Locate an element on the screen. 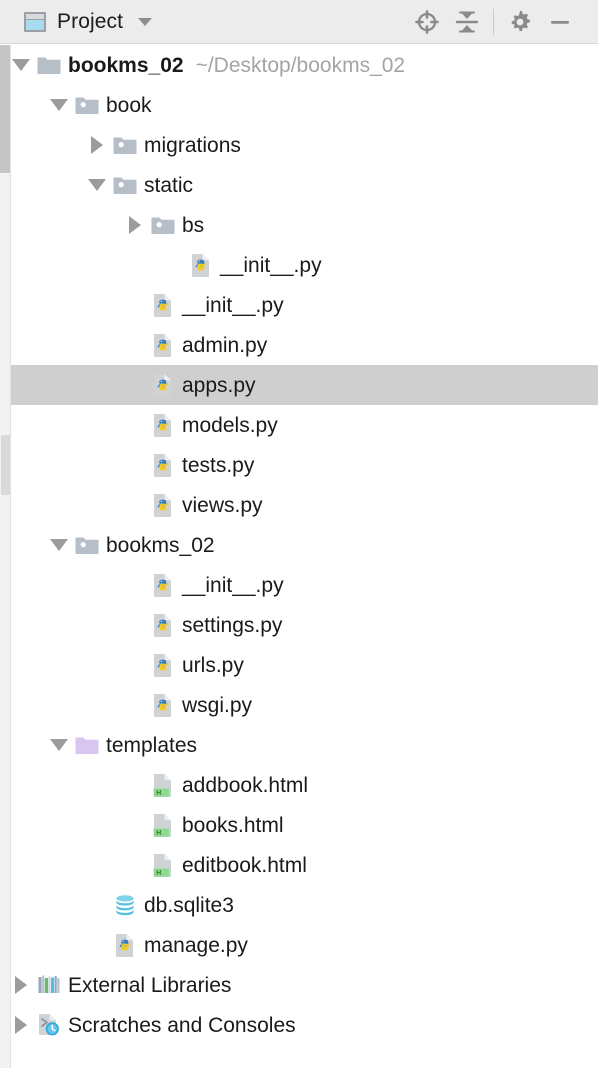 Image resolution: width=598 pixels, height=1068 pixels. panel-title: Project is located at coordinates (90, 21).